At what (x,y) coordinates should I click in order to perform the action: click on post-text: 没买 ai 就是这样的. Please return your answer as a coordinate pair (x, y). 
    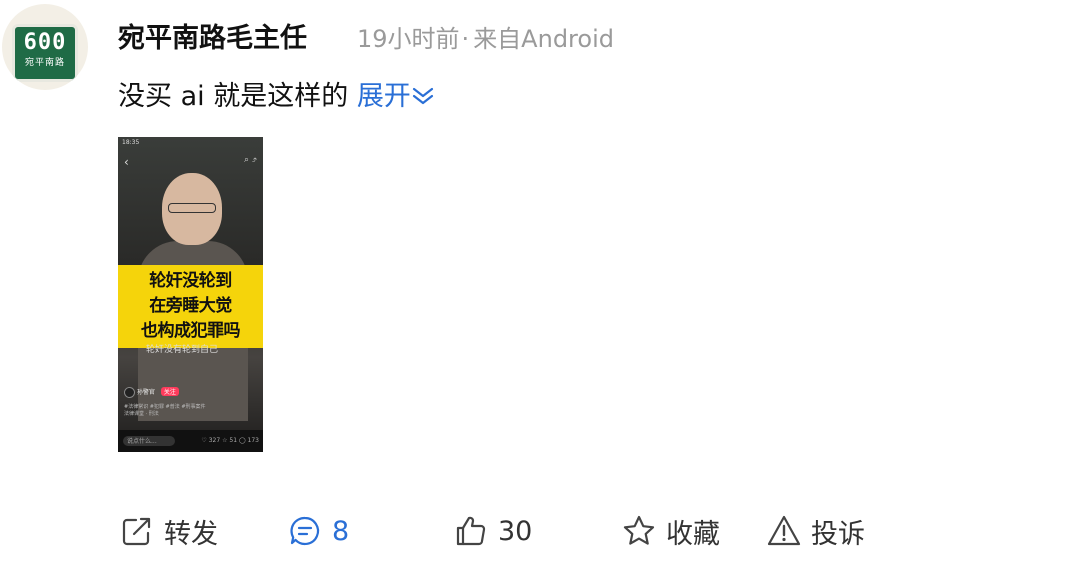
    Looking at the image, I should click on (233, 96).